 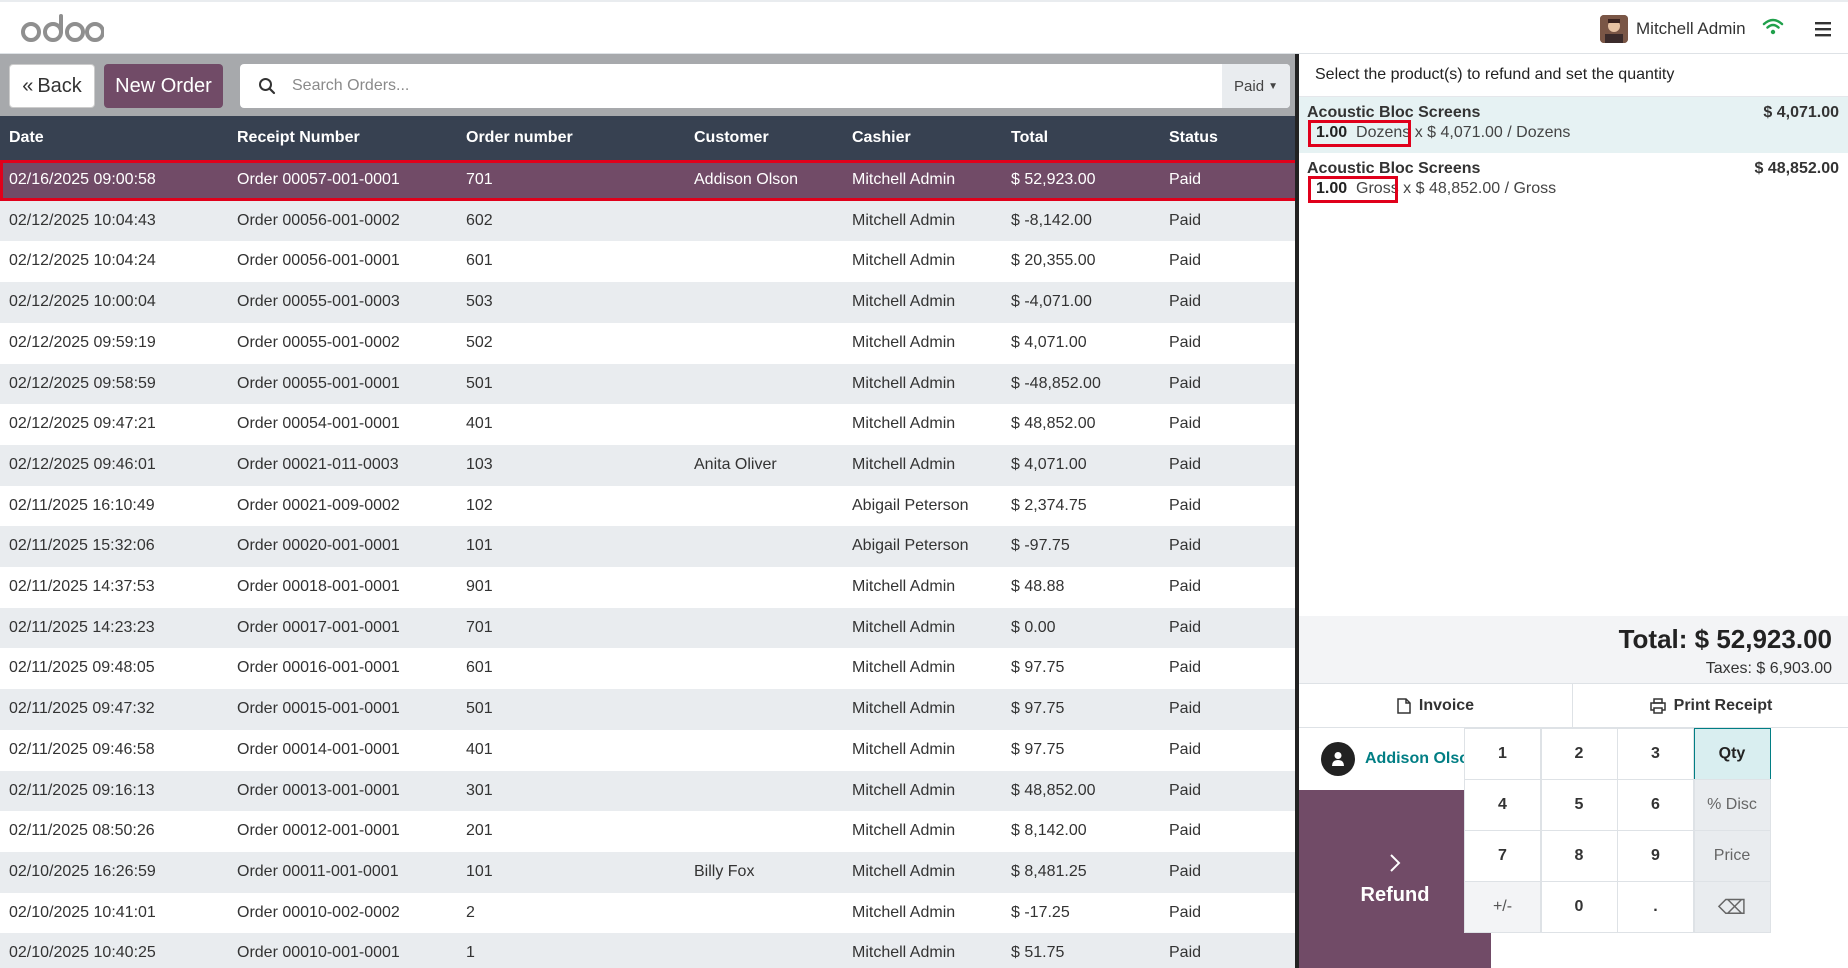 What do you see at coordinates (318, 790) in the screenshot?
I see `cell-receipt-number: Order 00013-001-0001` at bounding box center [318, 790].